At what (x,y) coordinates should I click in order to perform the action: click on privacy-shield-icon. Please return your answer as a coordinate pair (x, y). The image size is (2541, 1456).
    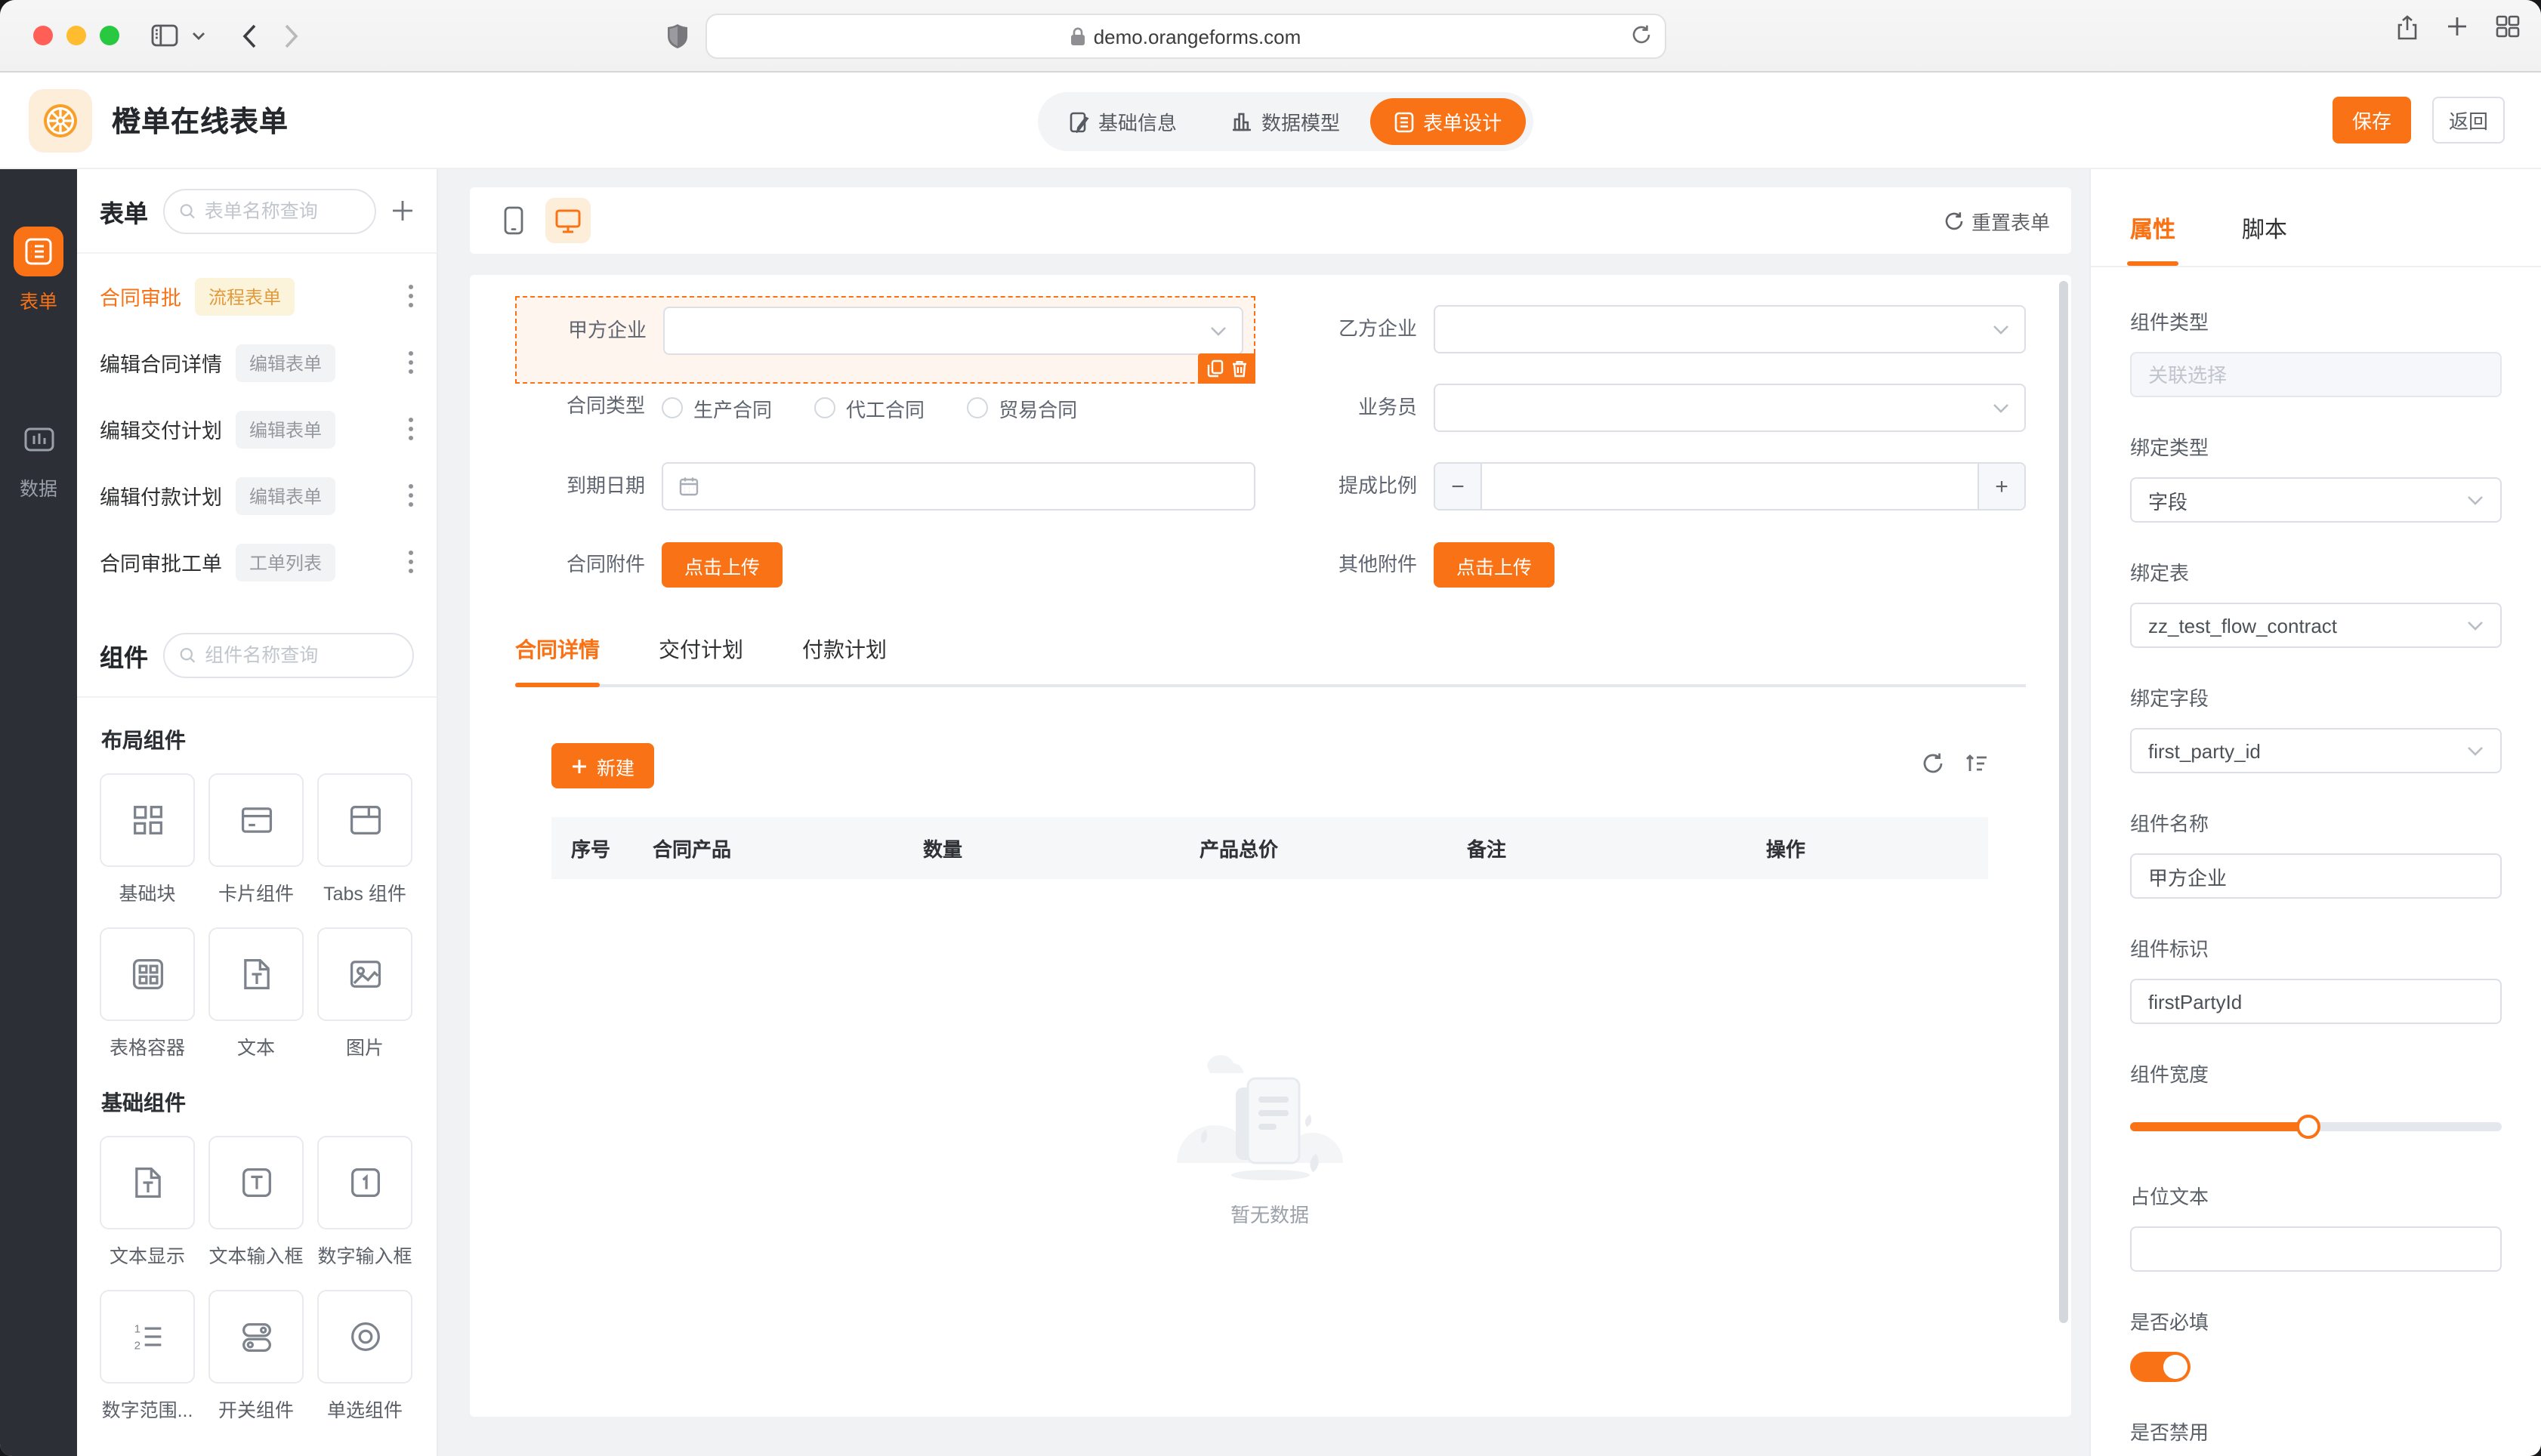
    Looking at the image, I should click on (677, 35).